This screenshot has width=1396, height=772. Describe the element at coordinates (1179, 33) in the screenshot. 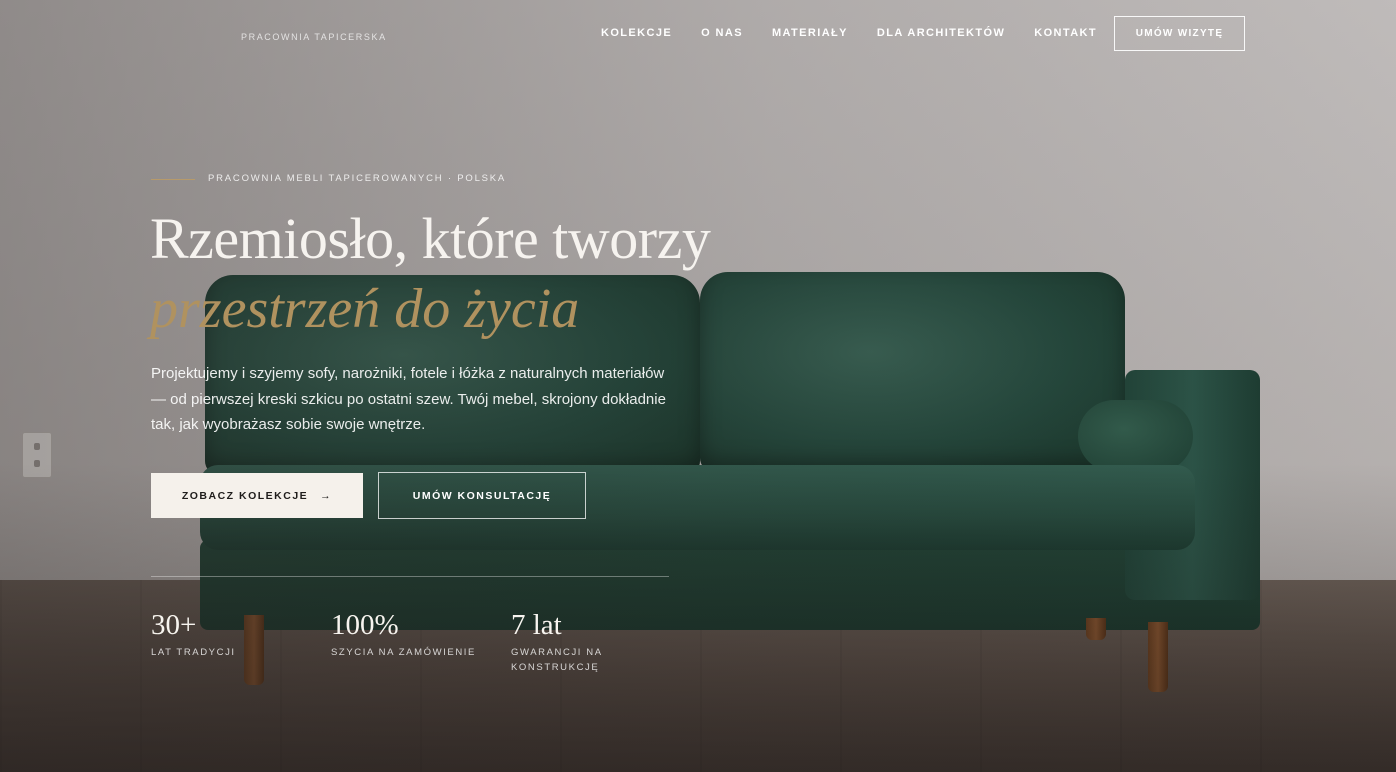

I see `book-visit-button: UMÓW WIZYTĘ` at that location.